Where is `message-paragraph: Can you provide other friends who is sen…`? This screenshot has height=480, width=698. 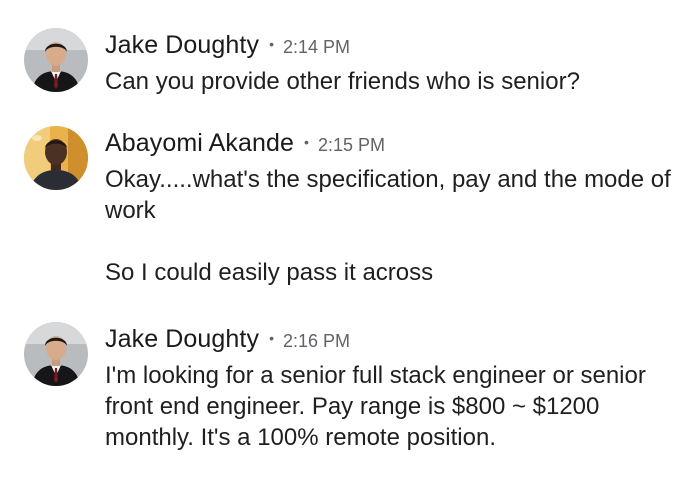
message-paragraph: Can you provide other friends who is sen… is located at coordinates (342, 81).